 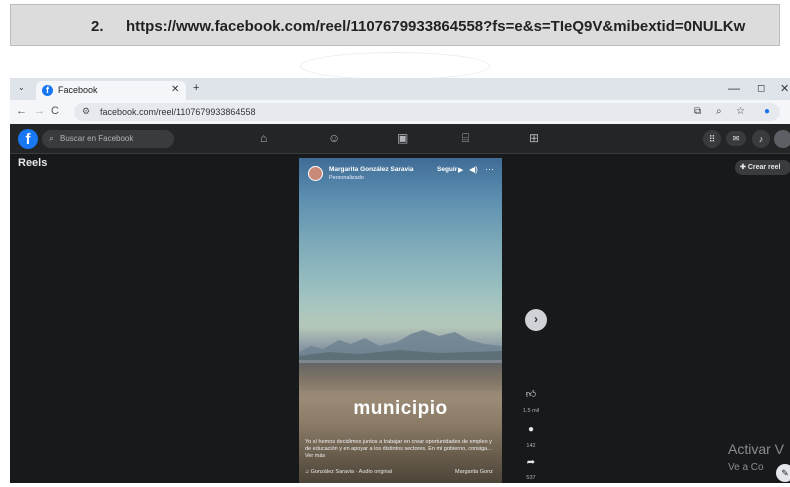 I want to click on friends-icon: ☺, so click(x=334, y=138).